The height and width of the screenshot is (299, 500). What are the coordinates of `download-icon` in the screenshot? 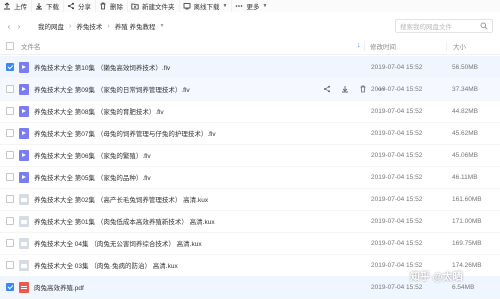 It's located at (345, 89).